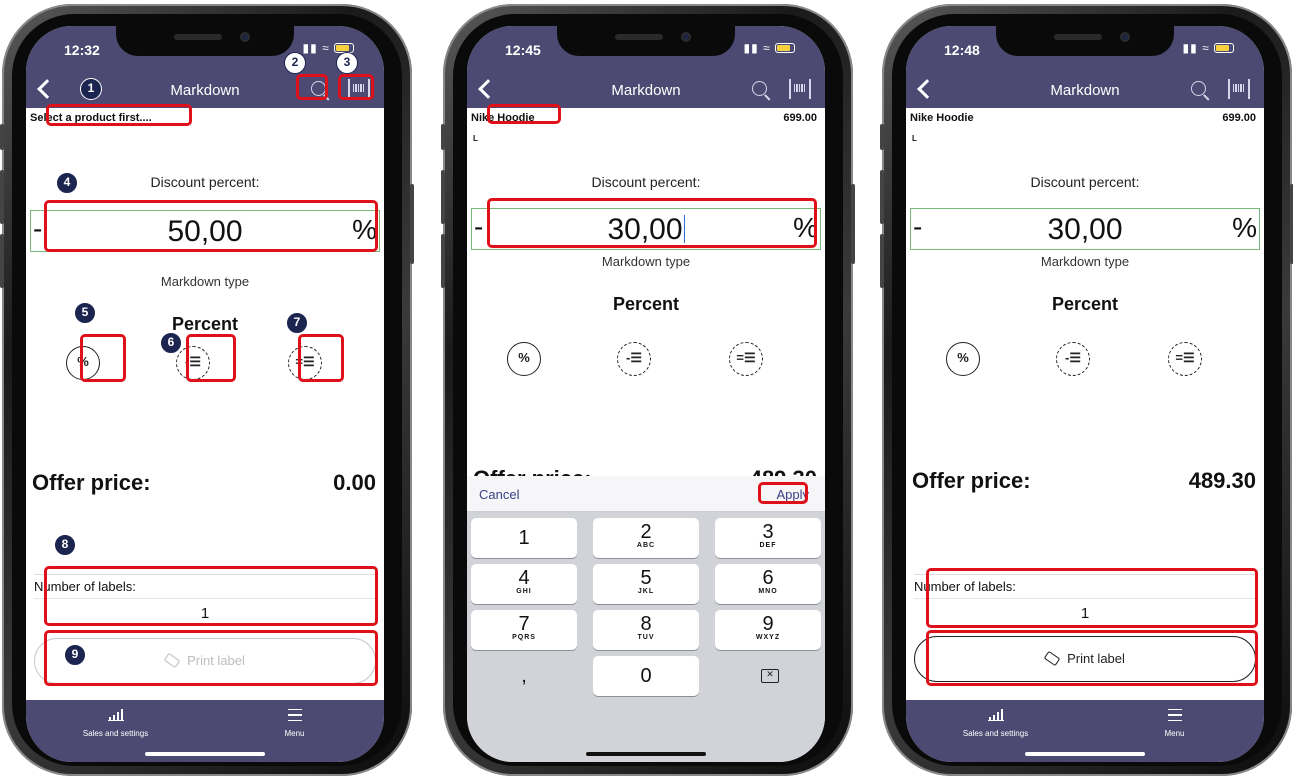 The image size is (1293, 780). What do you see at coordinates (783, 493) in the screenshot?
I see `highlight-apply-button` at bounding box center [783, 493].